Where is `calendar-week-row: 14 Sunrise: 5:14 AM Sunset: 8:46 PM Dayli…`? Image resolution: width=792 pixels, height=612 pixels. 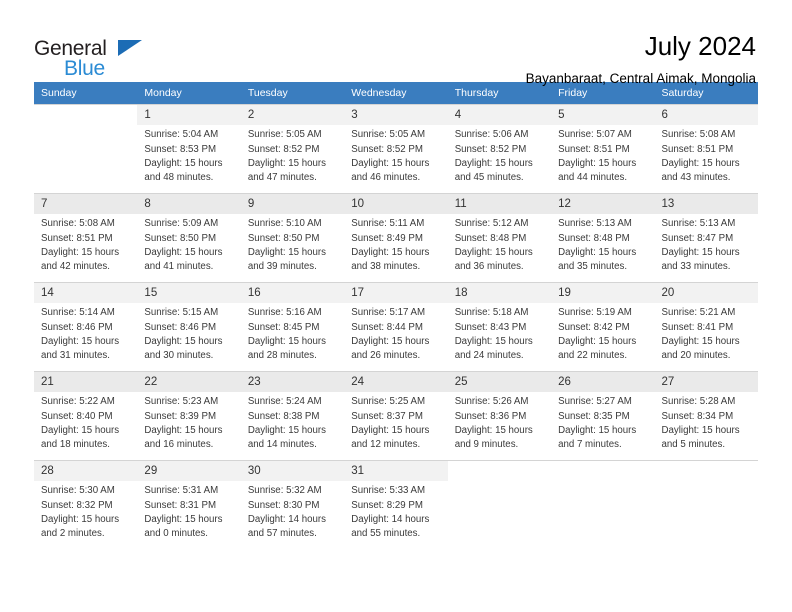 calendar-week-row: 14 Sunrise: 5:14 AM Sunset: 8:46 PM Dayli… is located at coordinates (396, 326).